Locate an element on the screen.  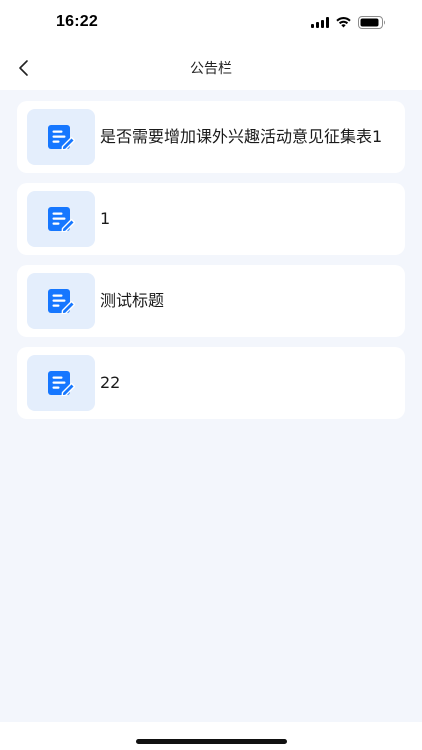
nav-bar: 公告栏 is located at coordinates (211, 68).